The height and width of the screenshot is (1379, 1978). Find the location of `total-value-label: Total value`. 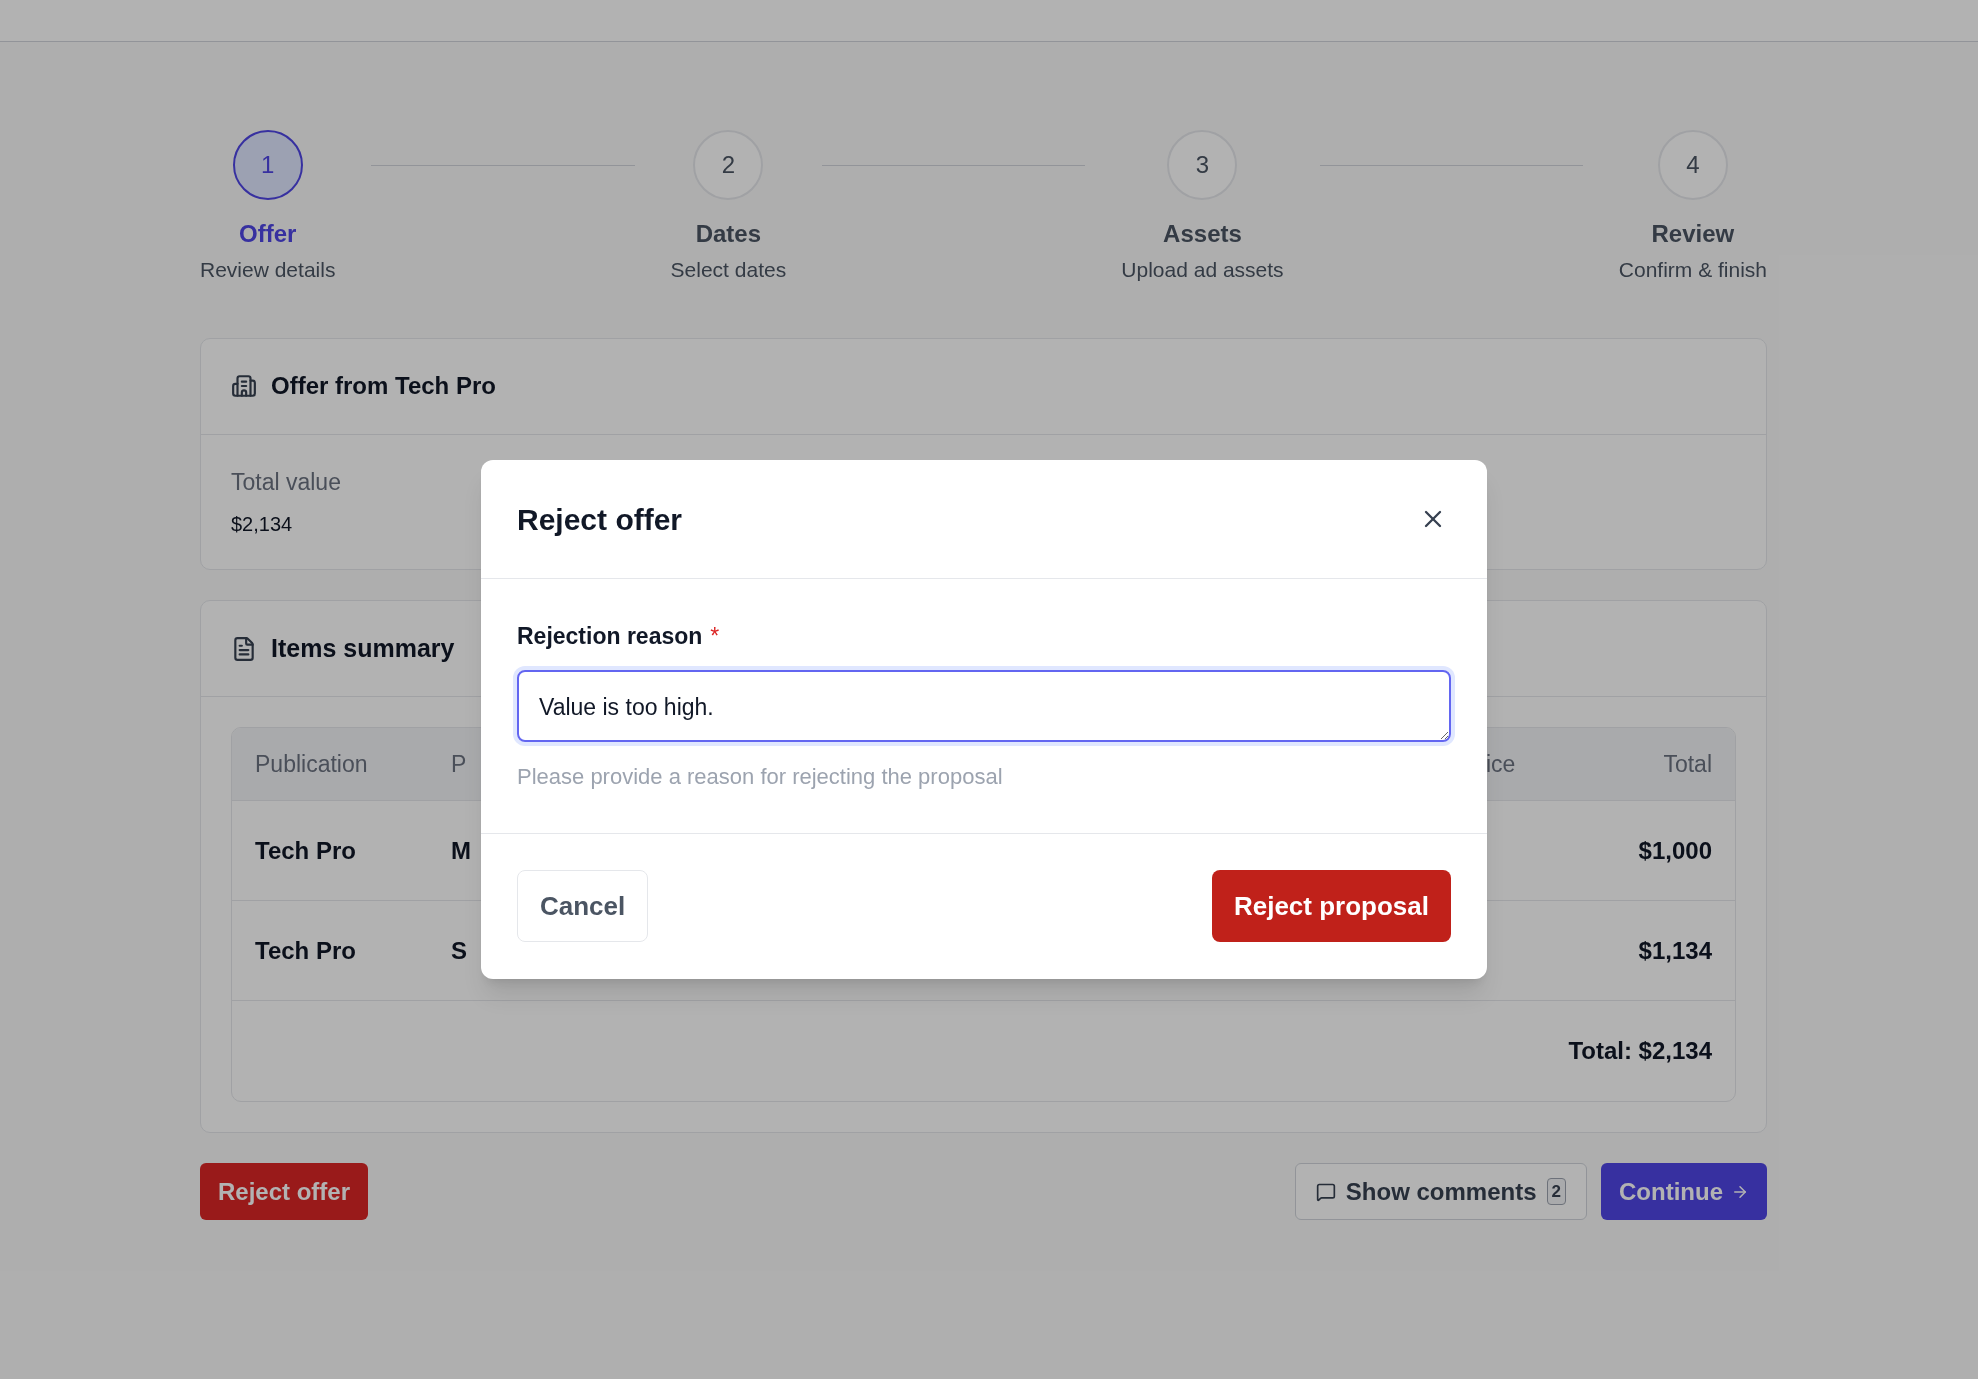

total-value-label: Total value is located at coordinates (286, 482).